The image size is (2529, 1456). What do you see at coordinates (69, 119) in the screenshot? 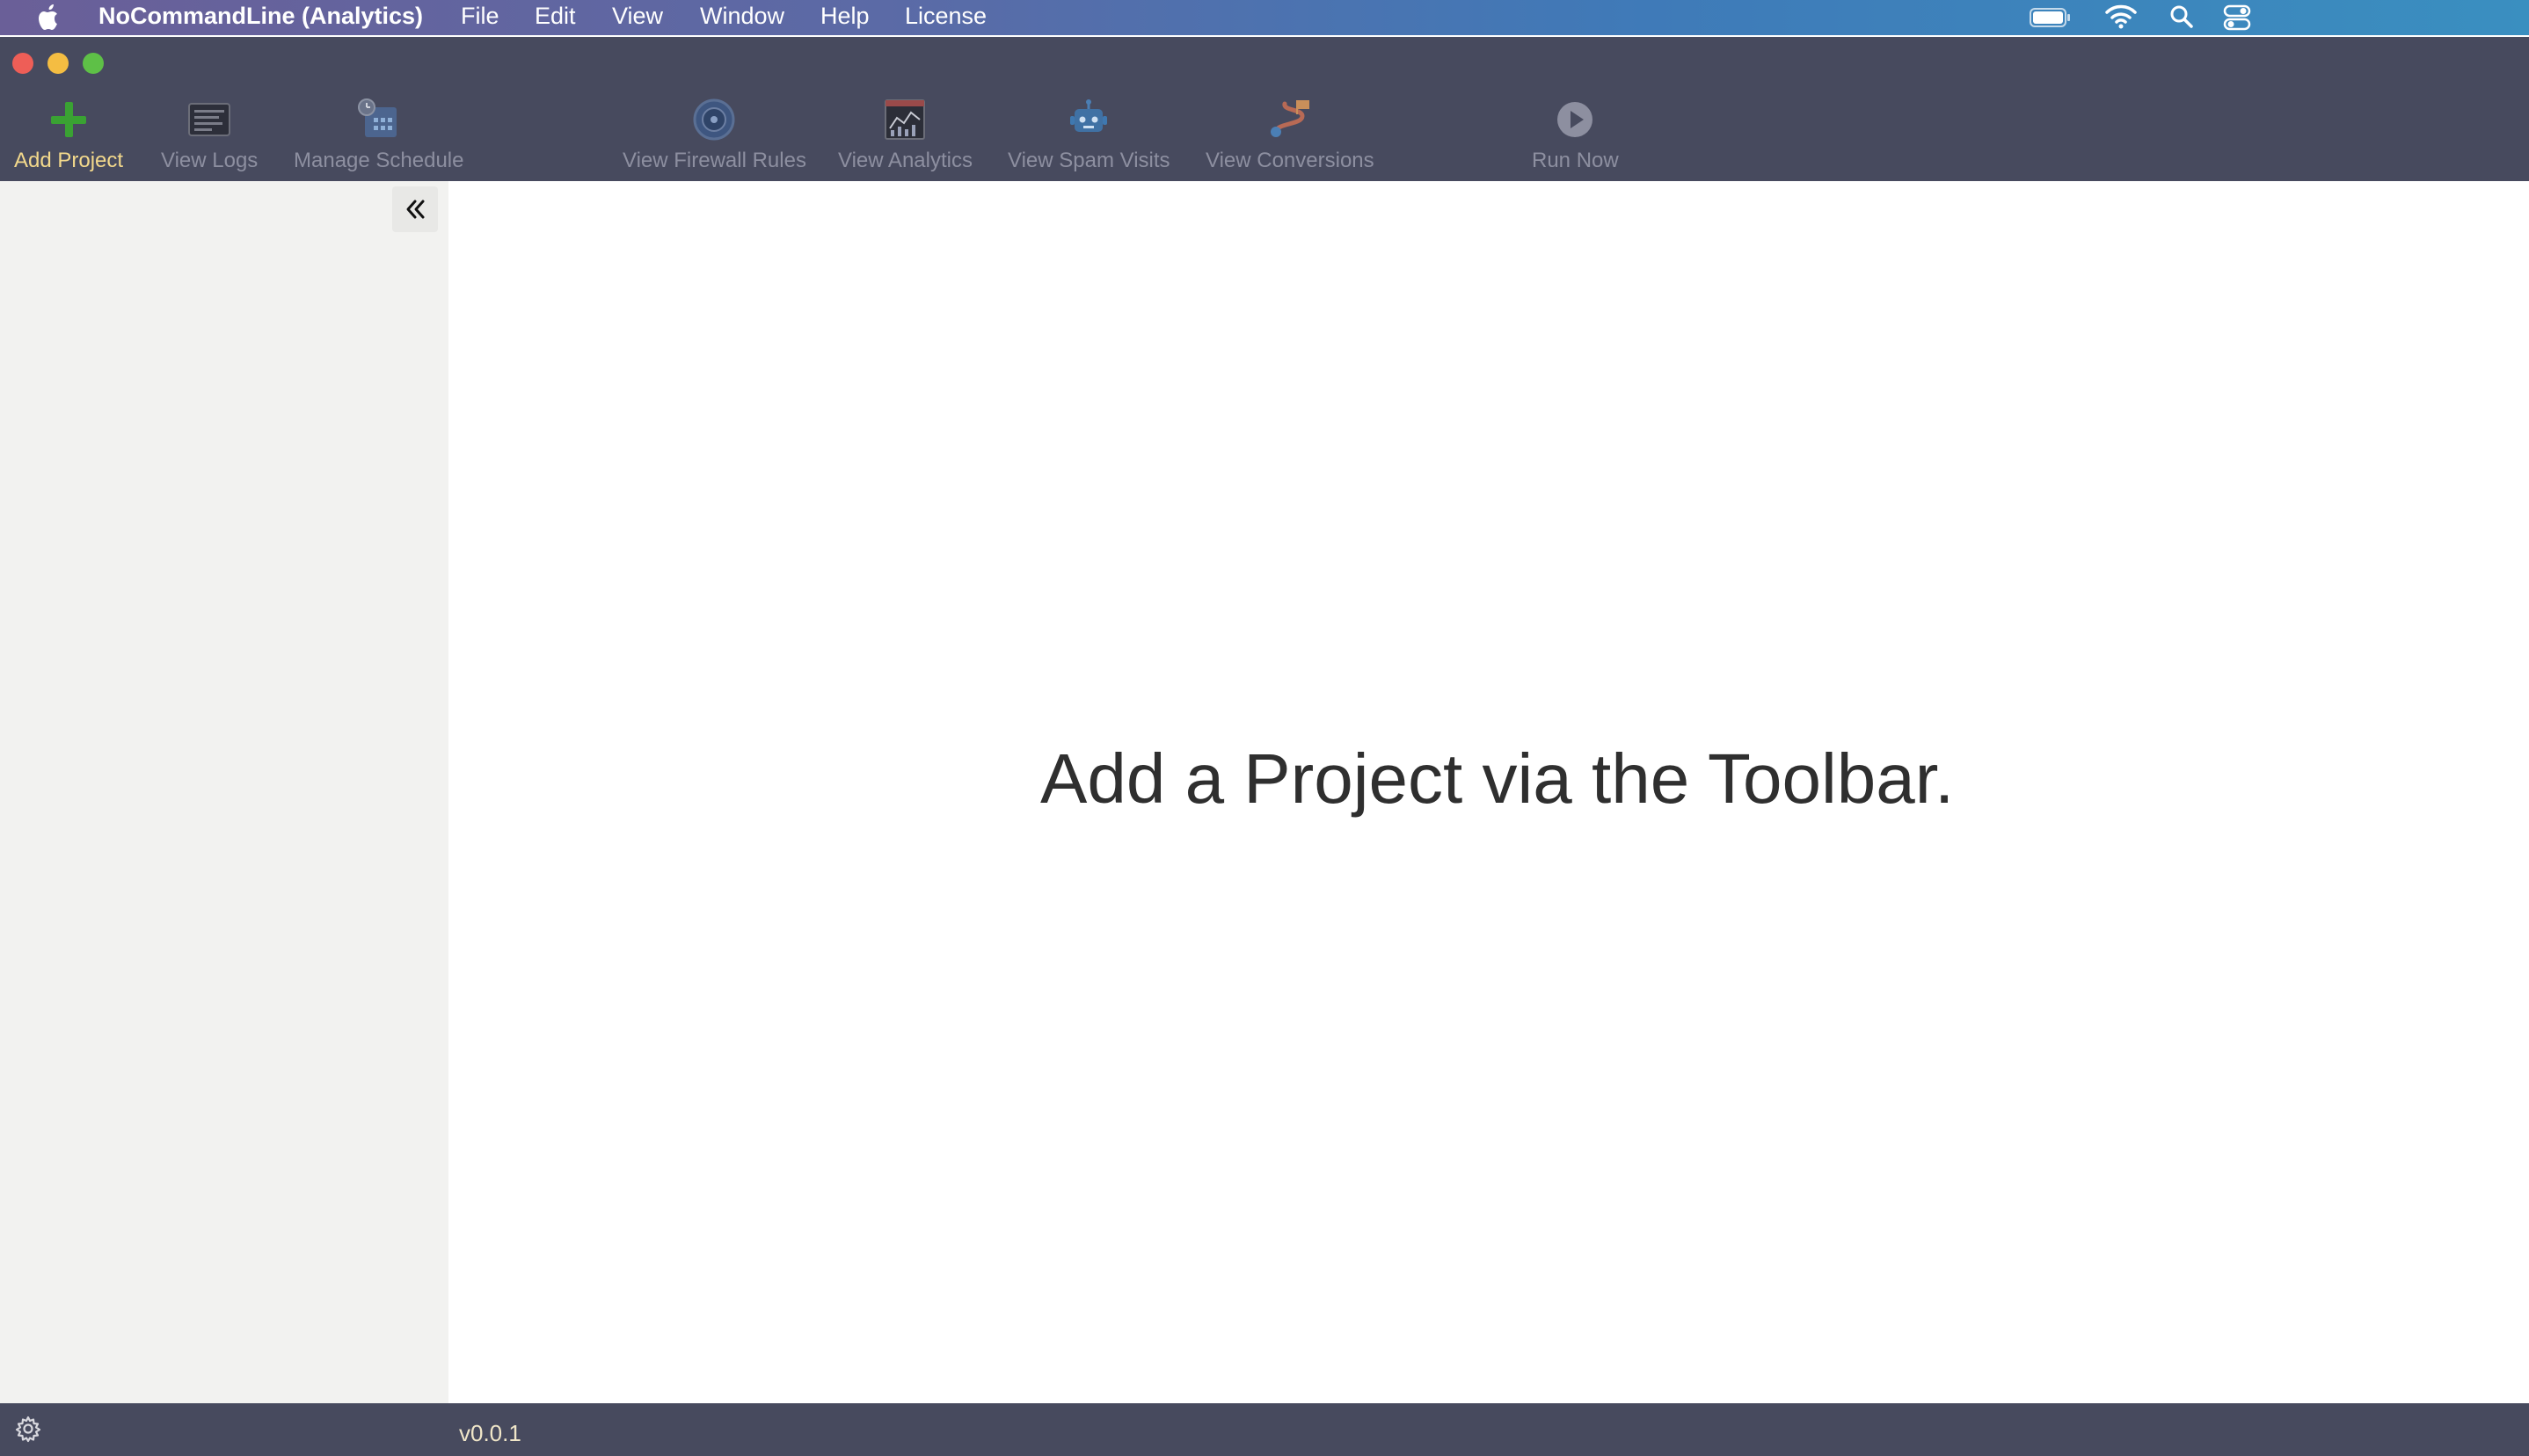
I see `plus-icon` at bounding box center [69, 119].